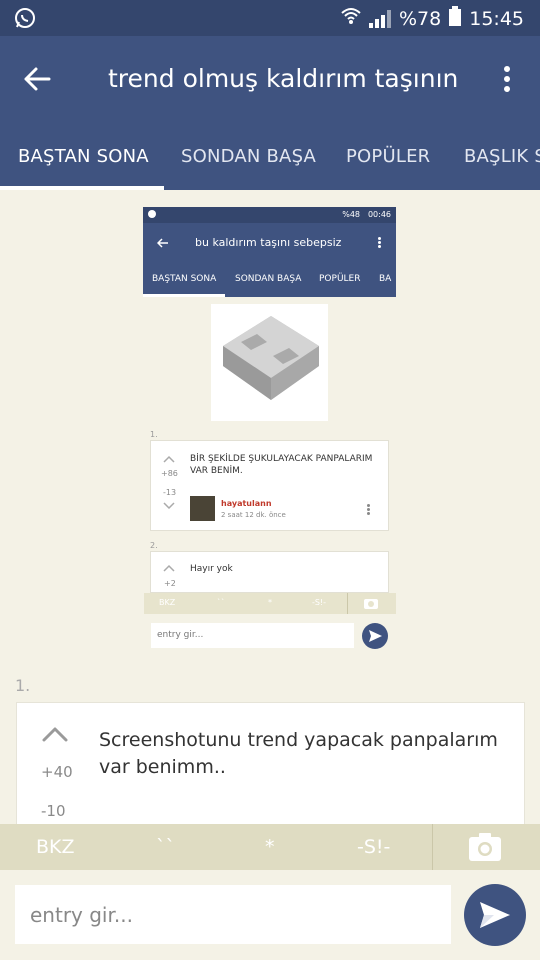  Describe the element at coordinates (162, 243) in the screenshot. I see `embedded-back-arrow-icon` at that location.